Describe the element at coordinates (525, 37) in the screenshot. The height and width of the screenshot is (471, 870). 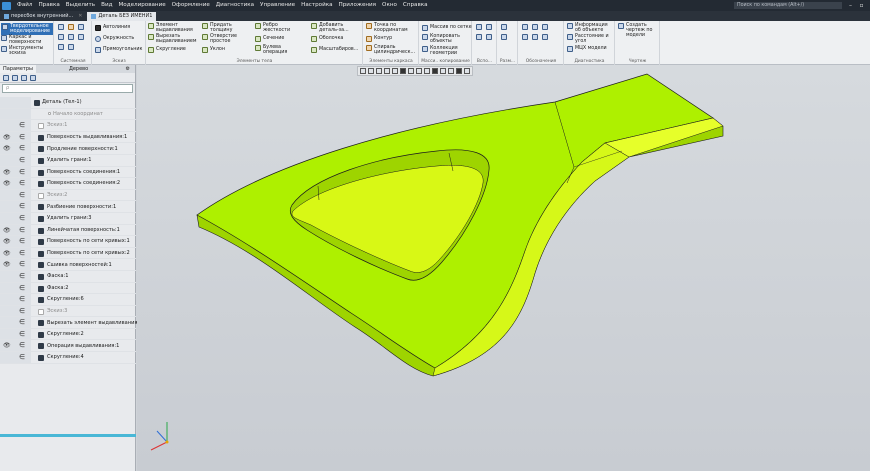
I see `base-icon` at that location.